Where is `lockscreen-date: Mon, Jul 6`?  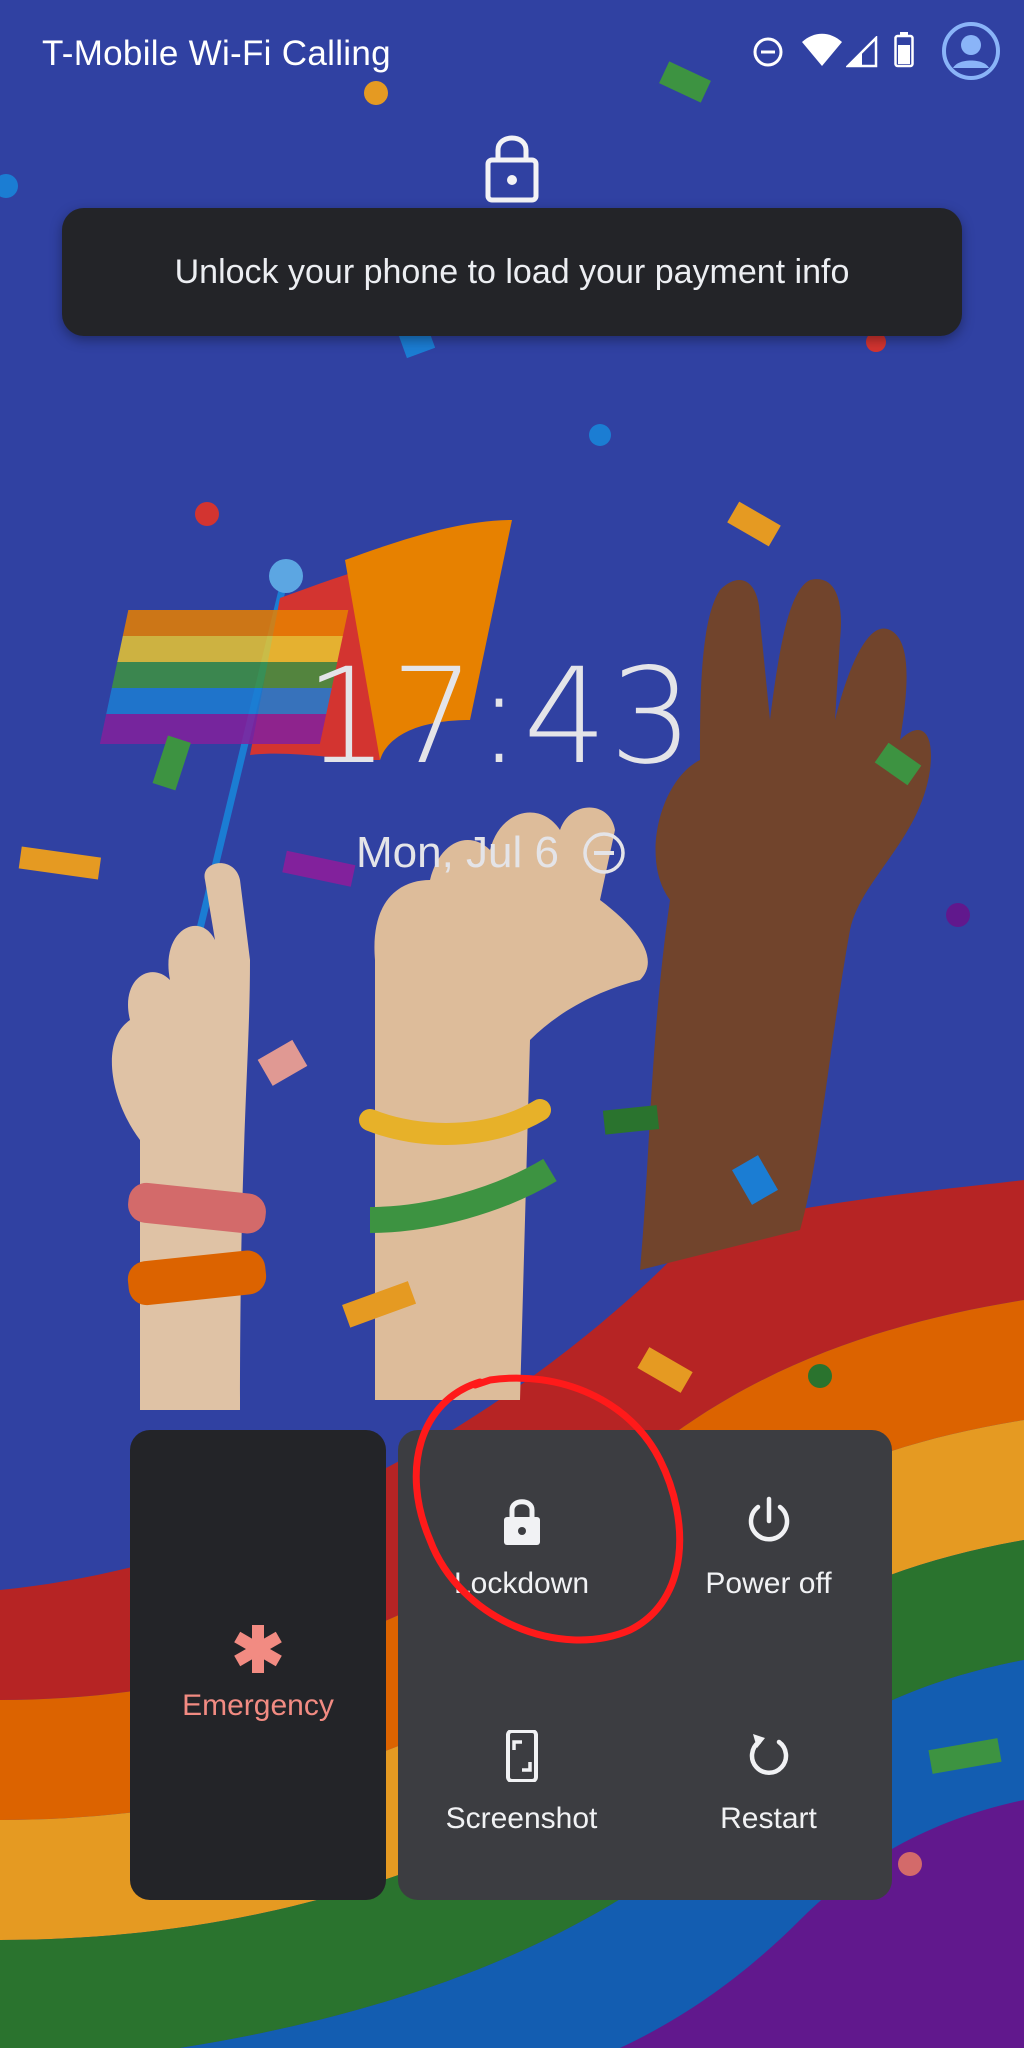
lockscreen-date: Mon, Jul 6 is located at coordinates (457, 852).